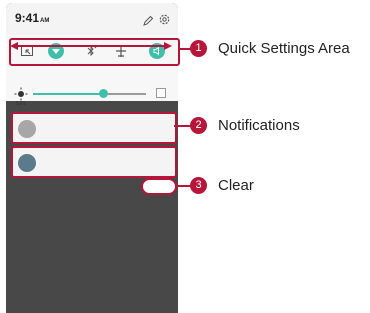 The width and height of the screenshot is (370, 313). Describe the element at coordinates (94, 86) in the screenshot. I see `brightness-area` at that location.